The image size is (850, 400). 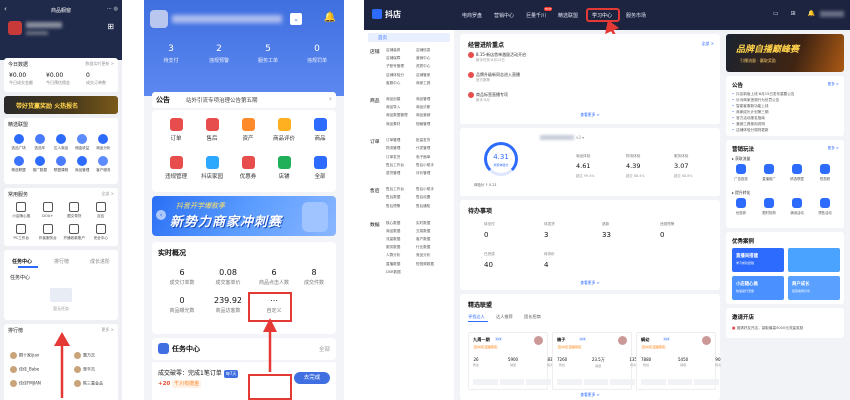 I want to click on sidebar-item: 批量发货, so click(x=431, y=140).